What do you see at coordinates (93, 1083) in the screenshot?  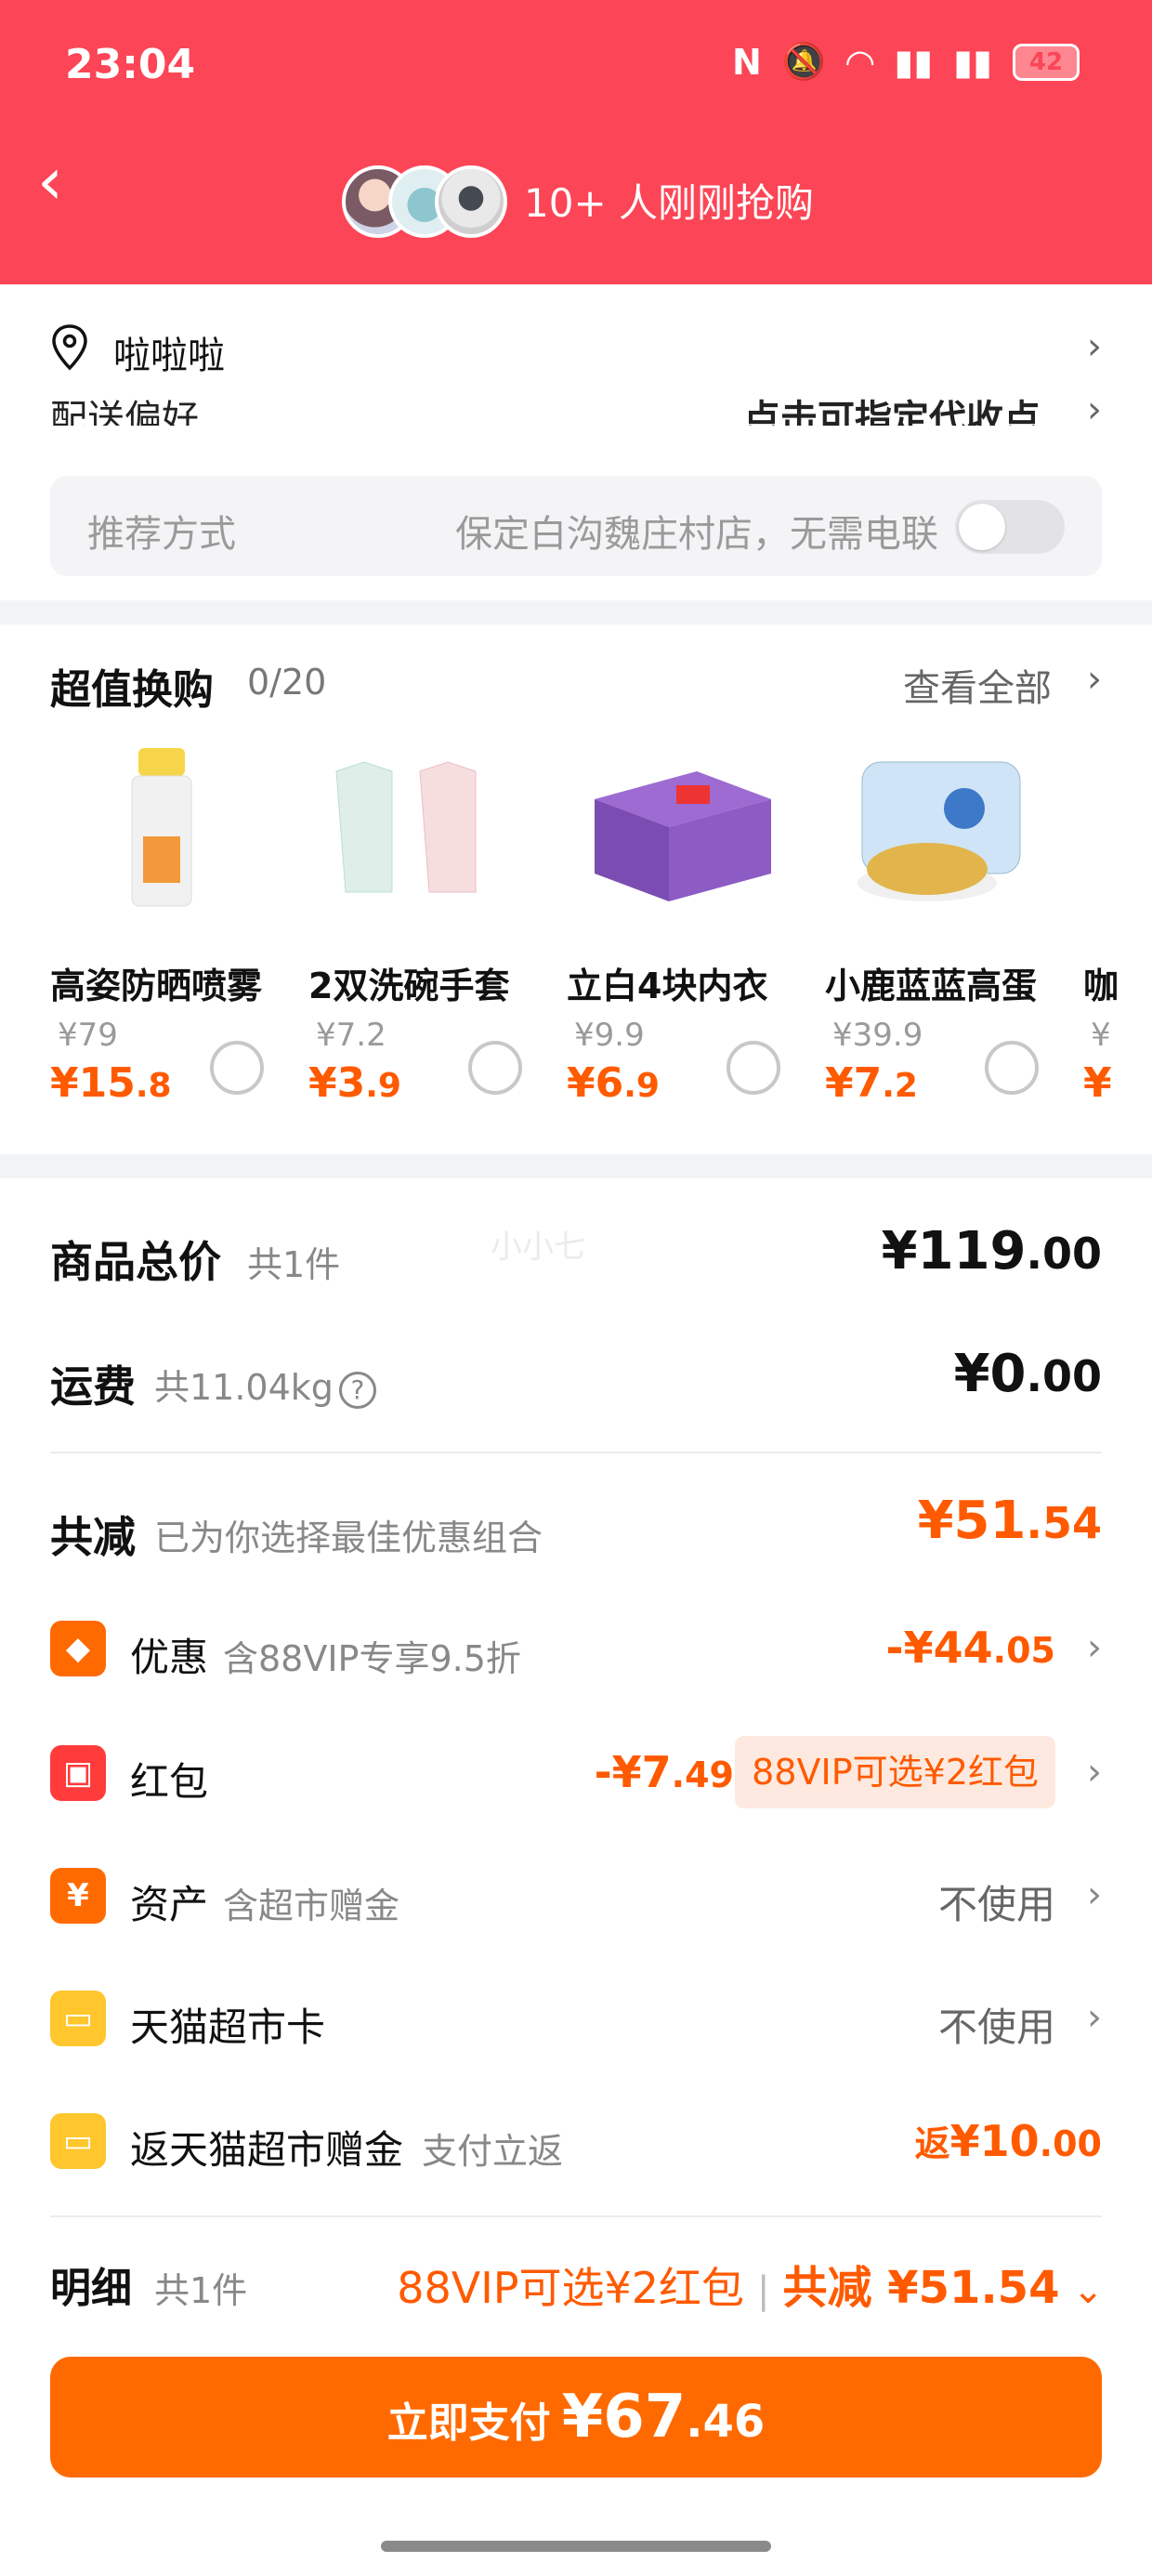 I see `price-int: ¥15` at bounding box center [93, 1083].